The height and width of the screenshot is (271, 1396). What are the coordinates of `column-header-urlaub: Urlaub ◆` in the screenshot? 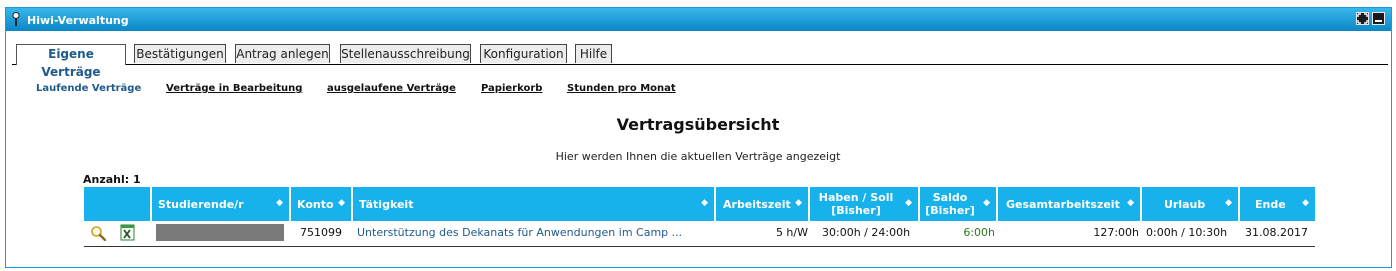 It's located at (1190, 204).